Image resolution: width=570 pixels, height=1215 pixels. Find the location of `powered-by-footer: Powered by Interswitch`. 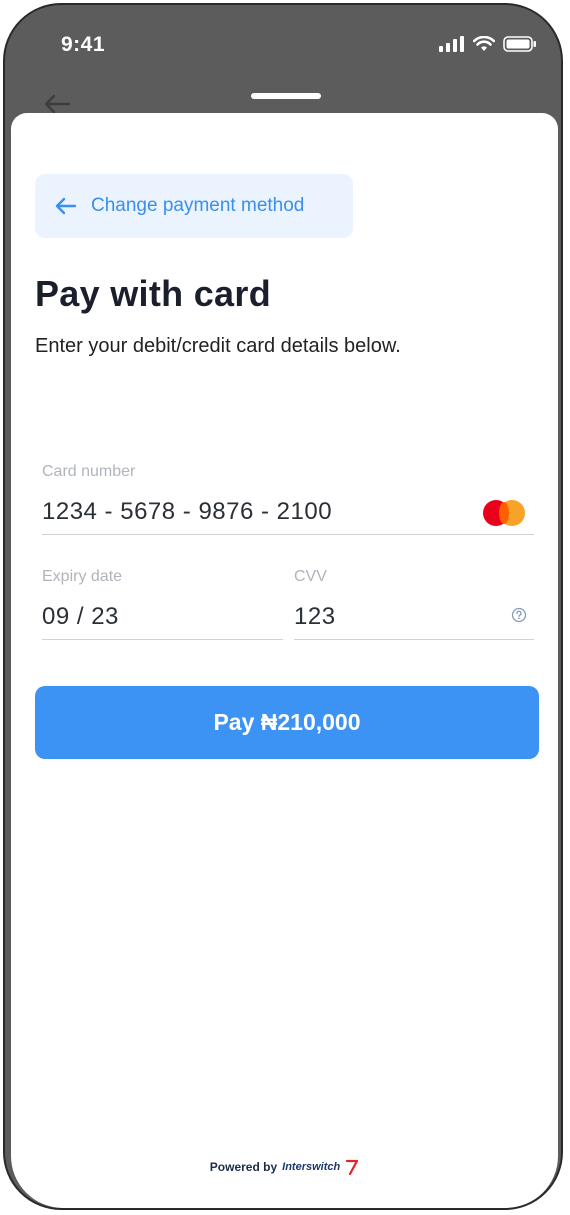

powered-by-footer: Powered by Interswitch is located at coordinates (284, 1167).